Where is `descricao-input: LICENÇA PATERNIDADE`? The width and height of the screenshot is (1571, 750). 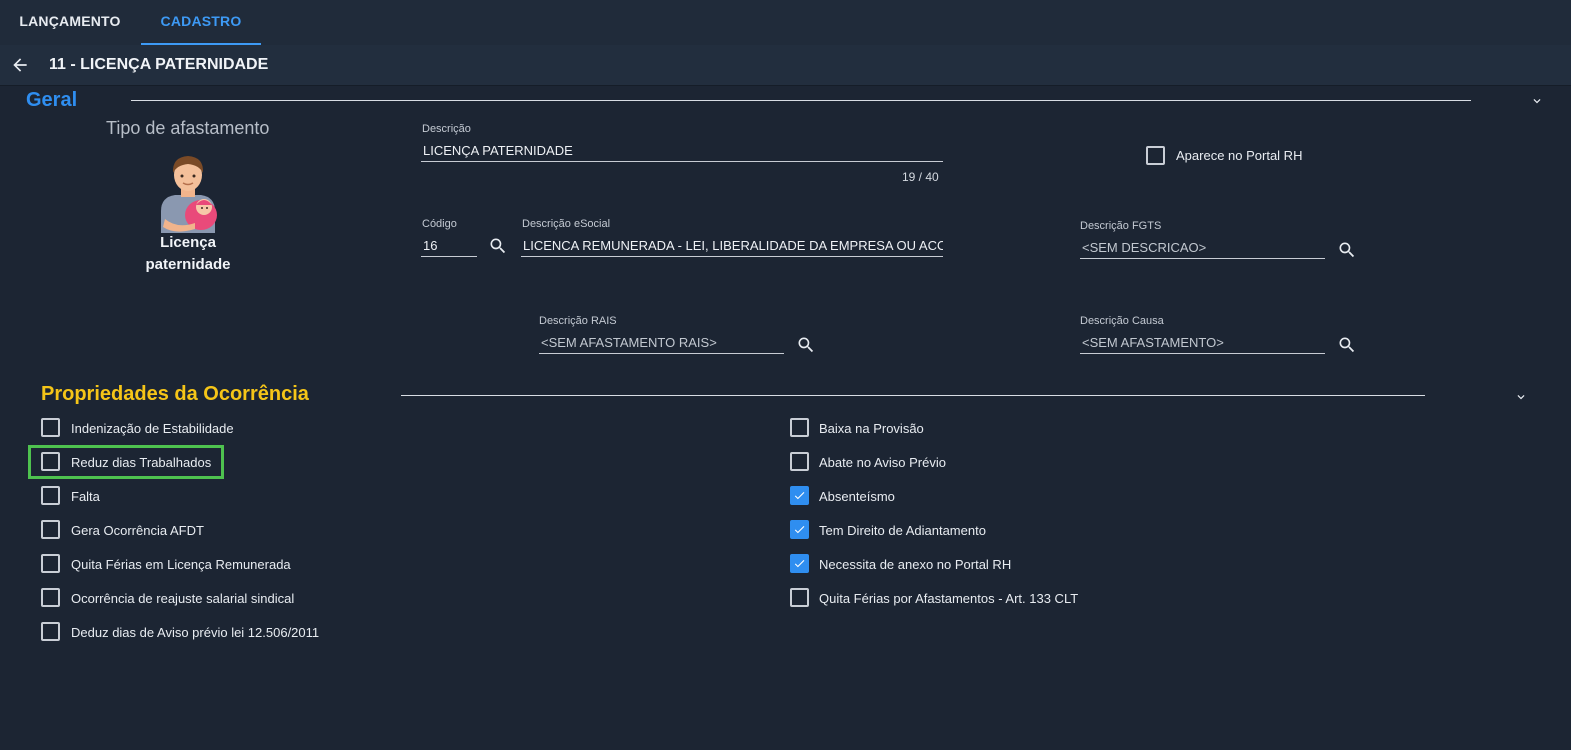
descricao-input: LICENÇA PATERNIDADE is located at coordinates (682, 151).